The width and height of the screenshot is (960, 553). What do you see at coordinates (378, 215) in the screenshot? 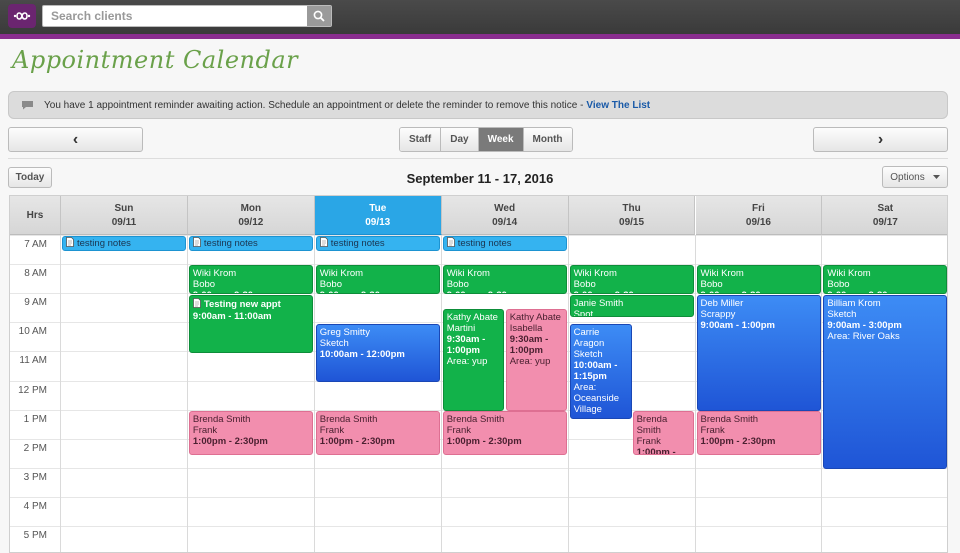
I see `day-header-tue: Tue 09/13` at bounding box center [378, 215].